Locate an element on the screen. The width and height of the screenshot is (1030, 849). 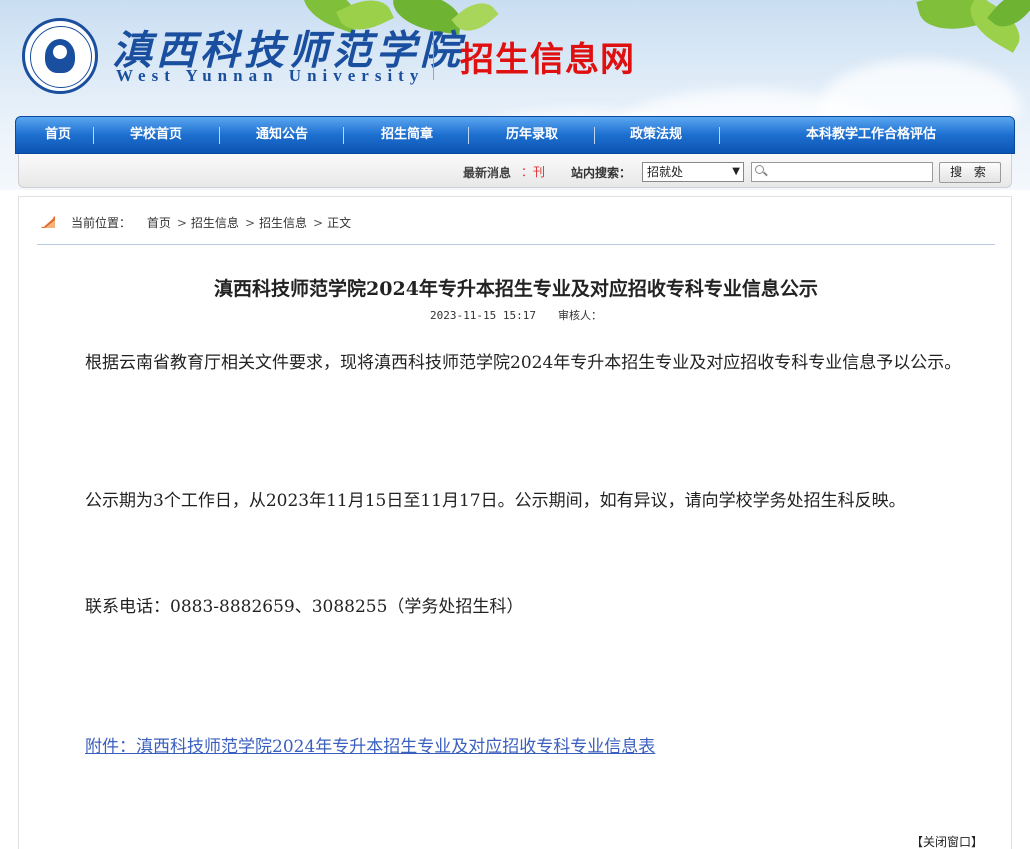
nav-item-policies: 政策法规 is located at coordinates (656, 135).